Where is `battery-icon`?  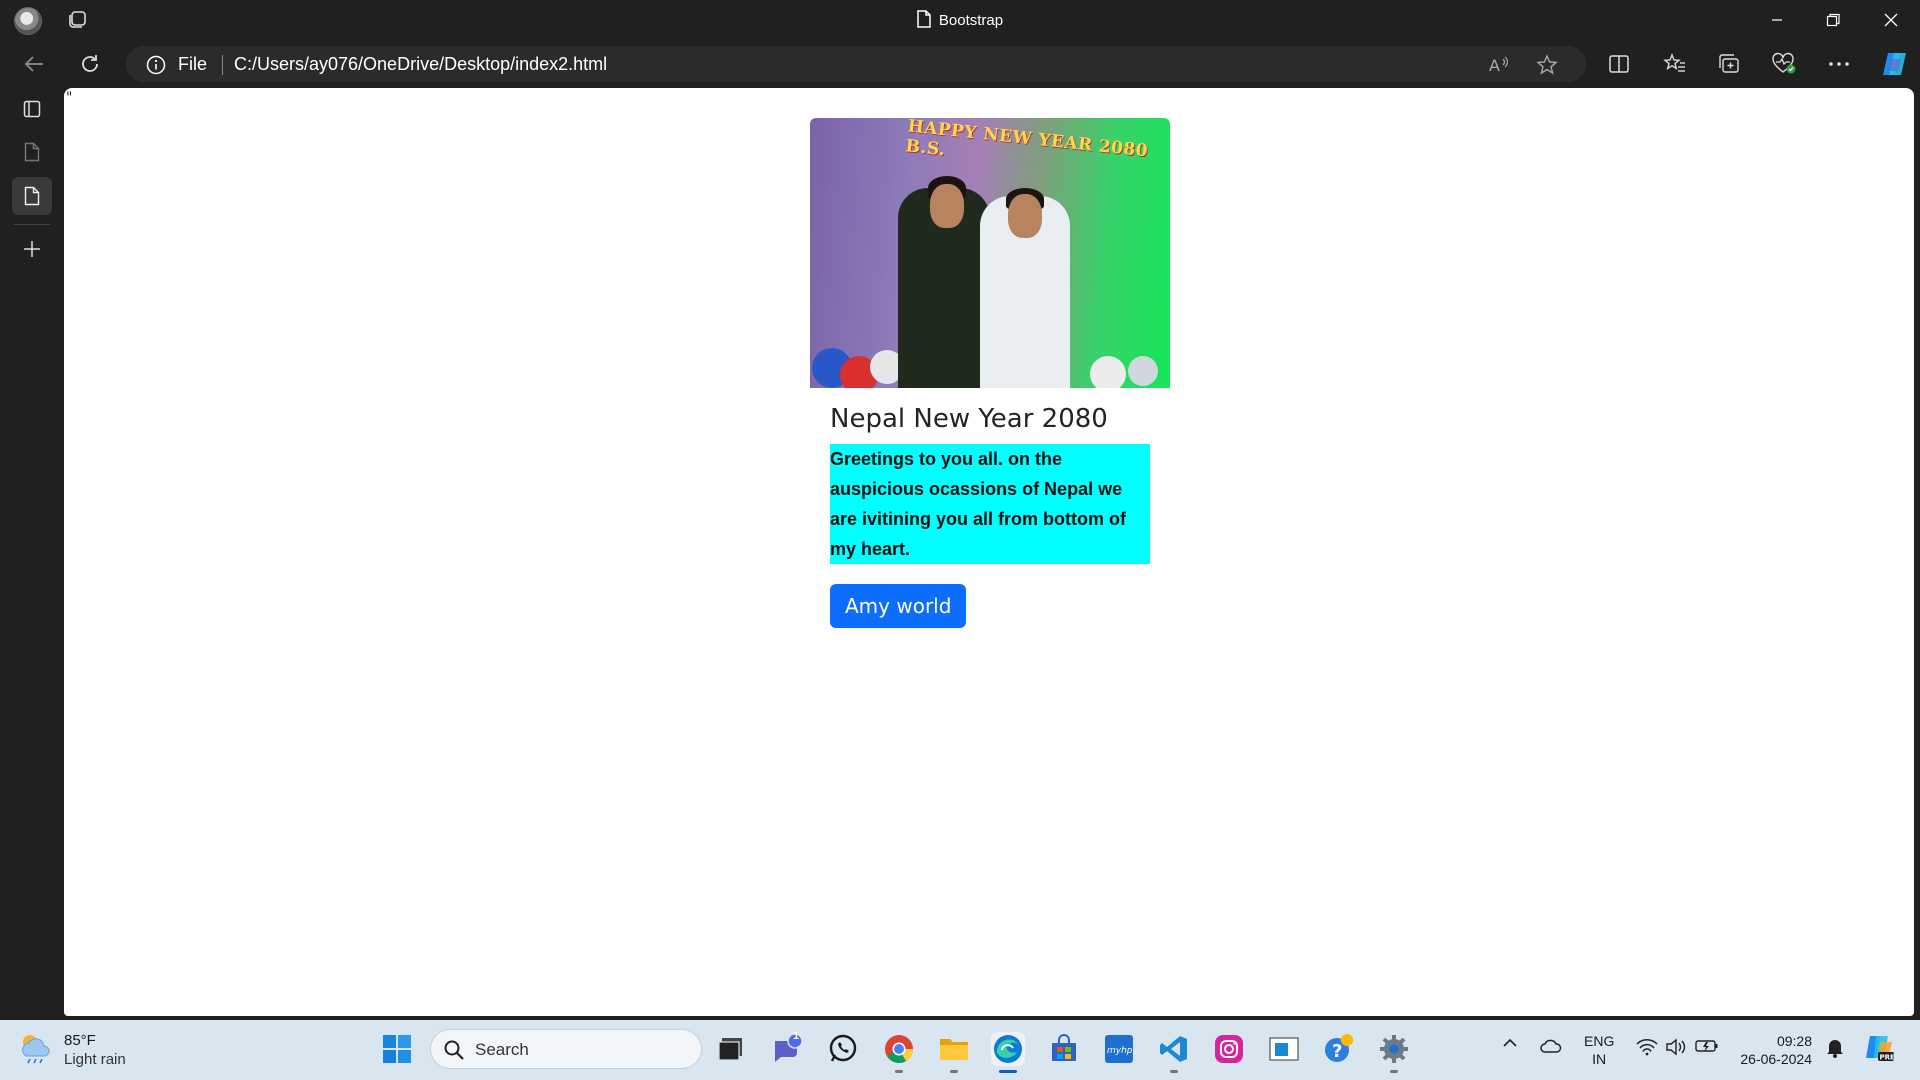 battery-icon is located at coordinates (1706, 1046).